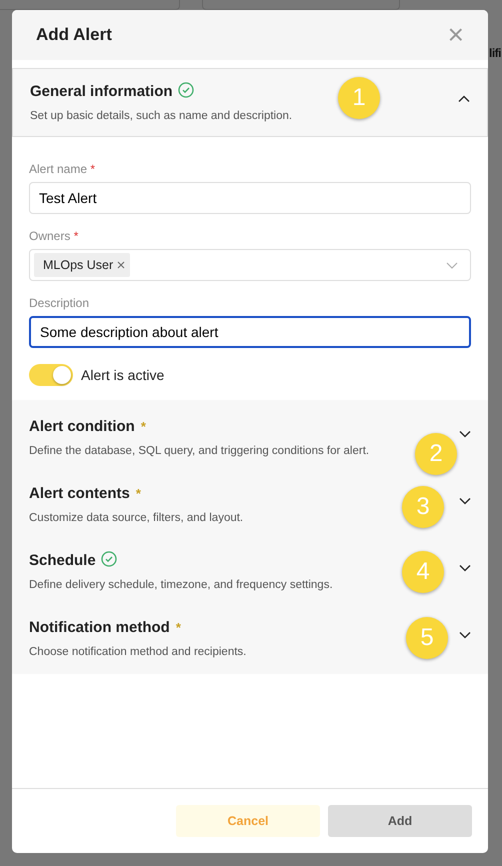 This screenshot has width=502, height=866. I want to click on section-description: Define the database, SQL query, and triggering conditions for alert., so click(199, 451).